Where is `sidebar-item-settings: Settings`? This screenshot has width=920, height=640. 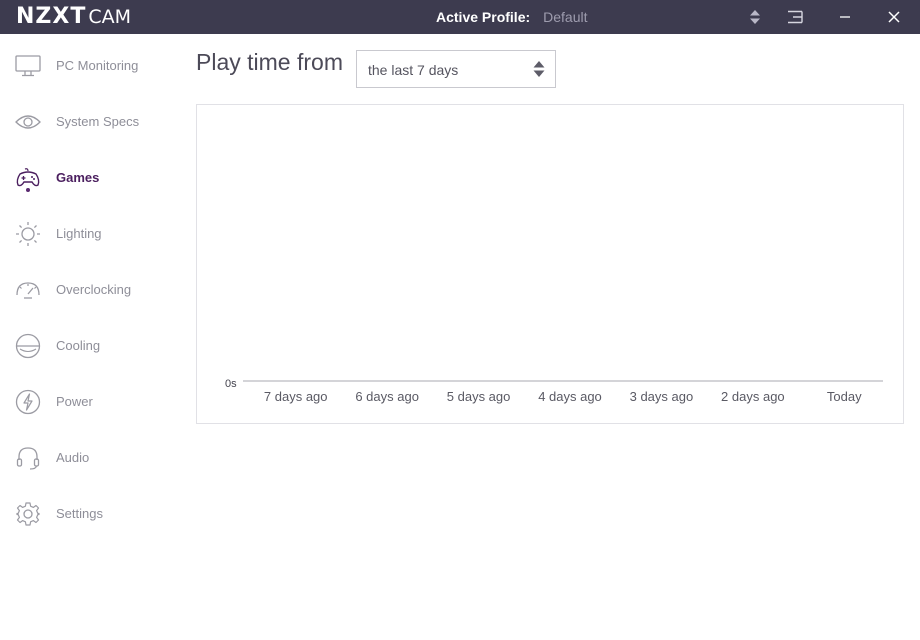 sidebar-item-settings: Settings is located at coordinates (90, 514).